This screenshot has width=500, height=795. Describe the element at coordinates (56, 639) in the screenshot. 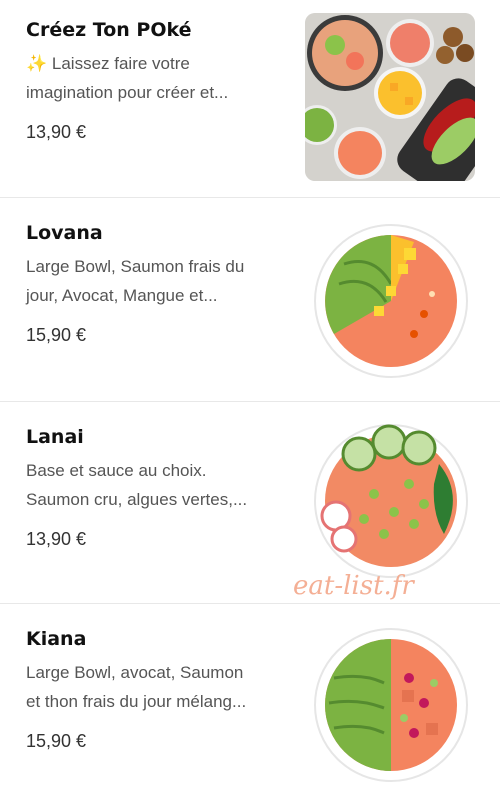

I see `item-name: Kiana` at that location.